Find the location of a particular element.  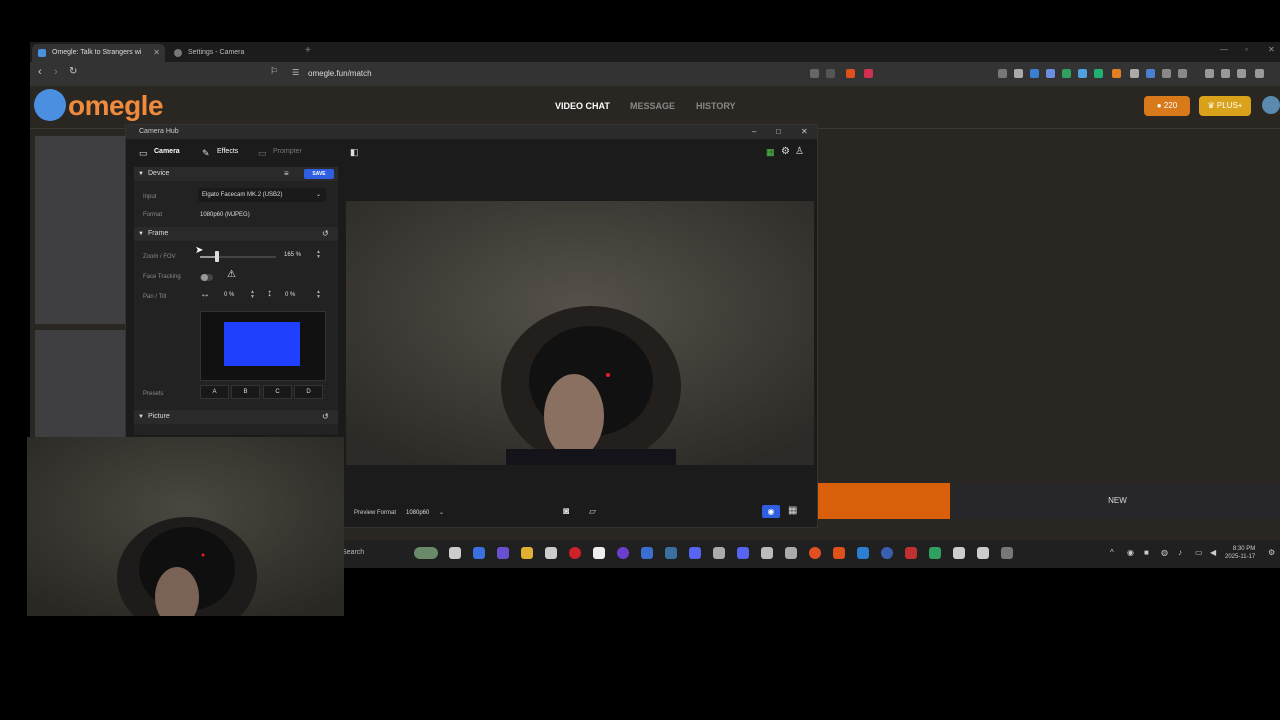

share-icon is located at coordinates (830, 73).